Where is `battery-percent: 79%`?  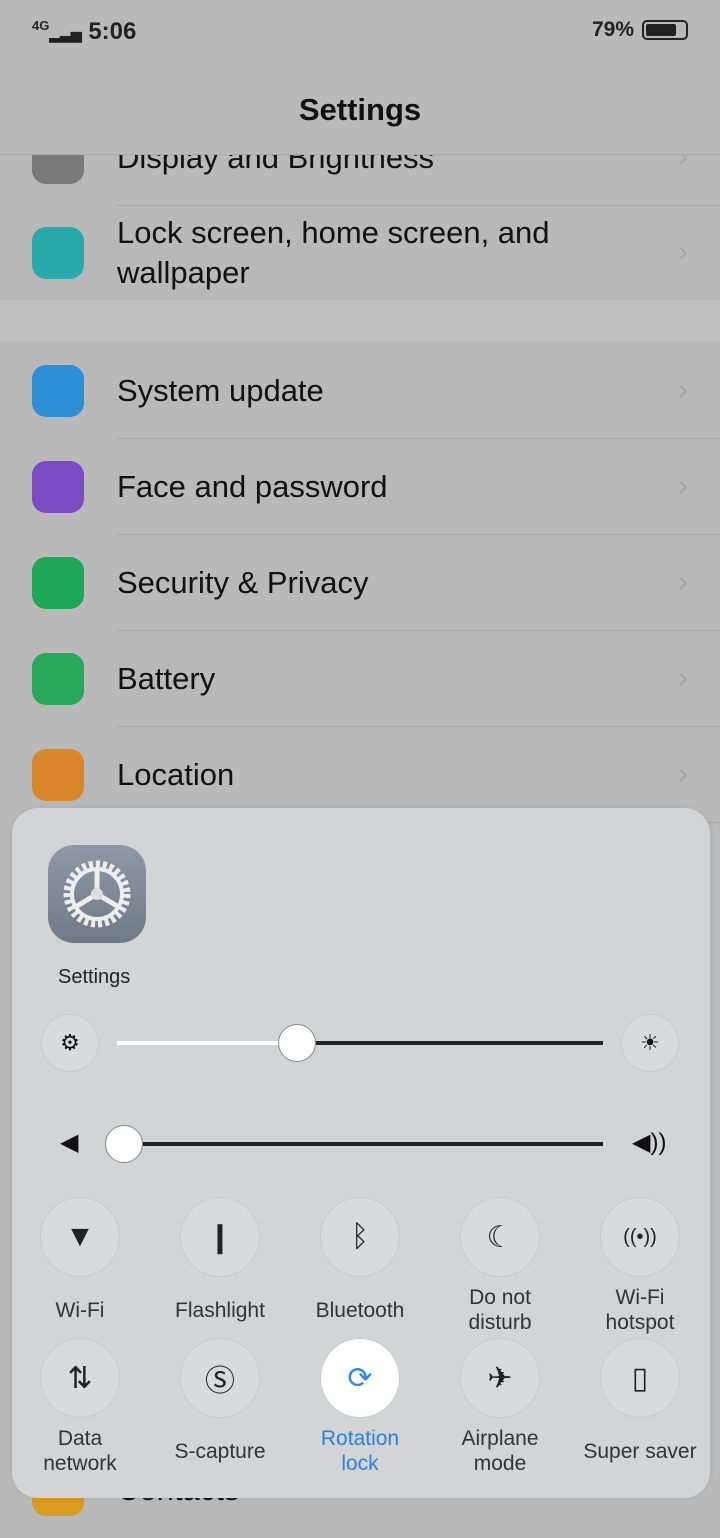 battery-percent: 79% is located at coordinates (612, 29).